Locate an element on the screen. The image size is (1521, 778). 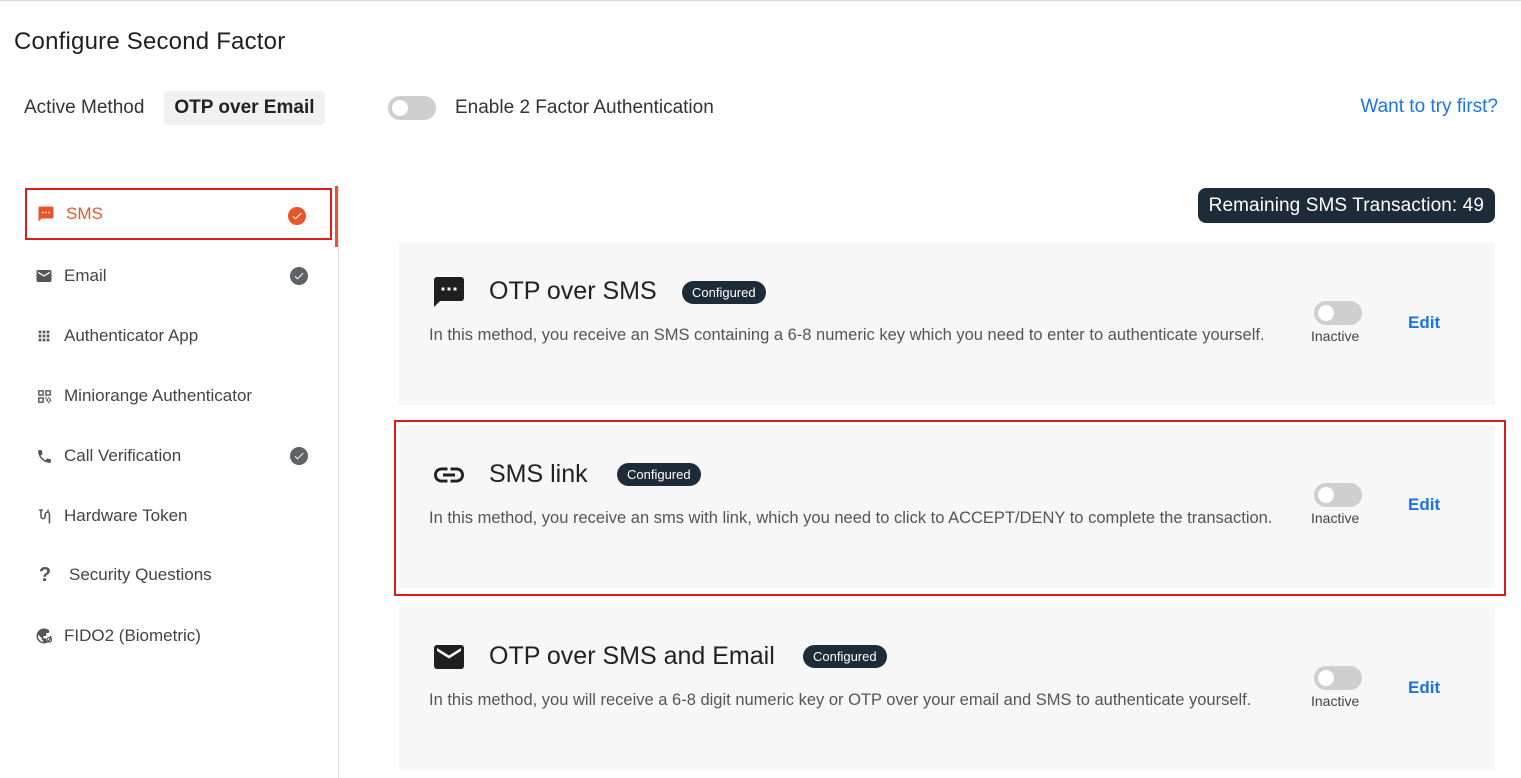
sidebar-item-miniorange-authenticator: Miniorange Authenticator is located at coordinates (178, 396).